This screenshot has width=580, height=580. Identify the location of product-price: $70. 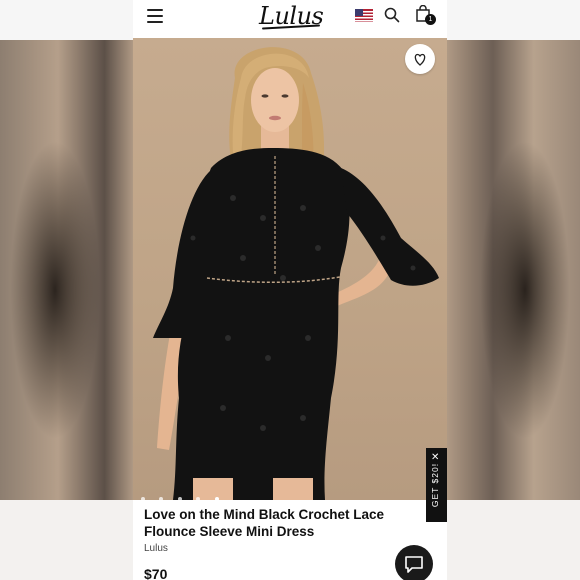
(156, 573).